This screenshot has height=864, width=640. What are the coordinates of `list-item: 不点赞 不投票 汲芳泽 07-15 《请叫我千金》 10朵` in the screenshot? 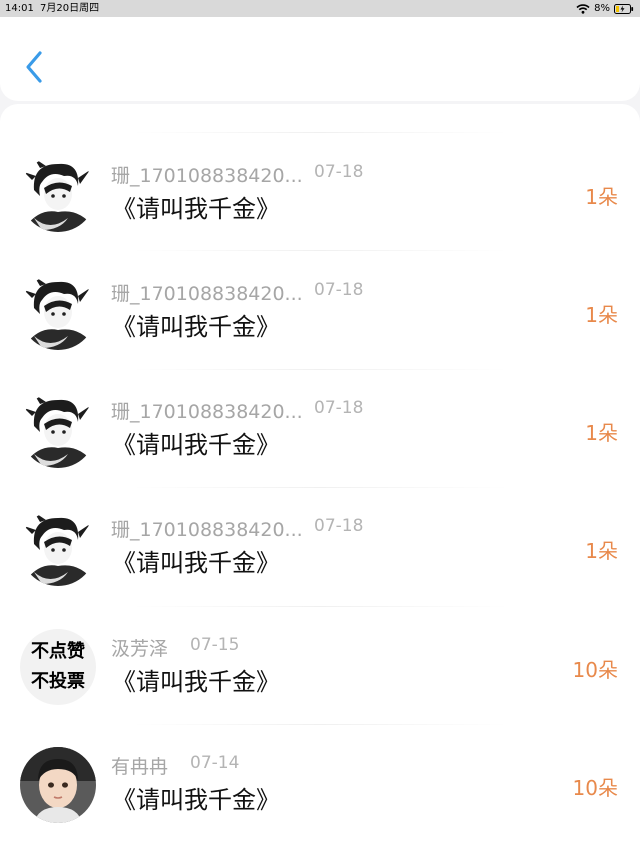 It's located at (320, 688).